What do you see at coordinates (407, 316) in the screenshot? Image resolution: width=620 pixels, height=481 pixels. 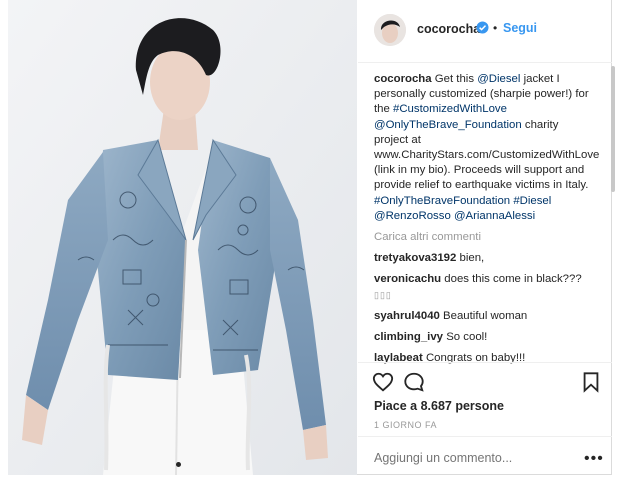 I see `comment-username: syahrul4040` at bounding box center [407, 316].